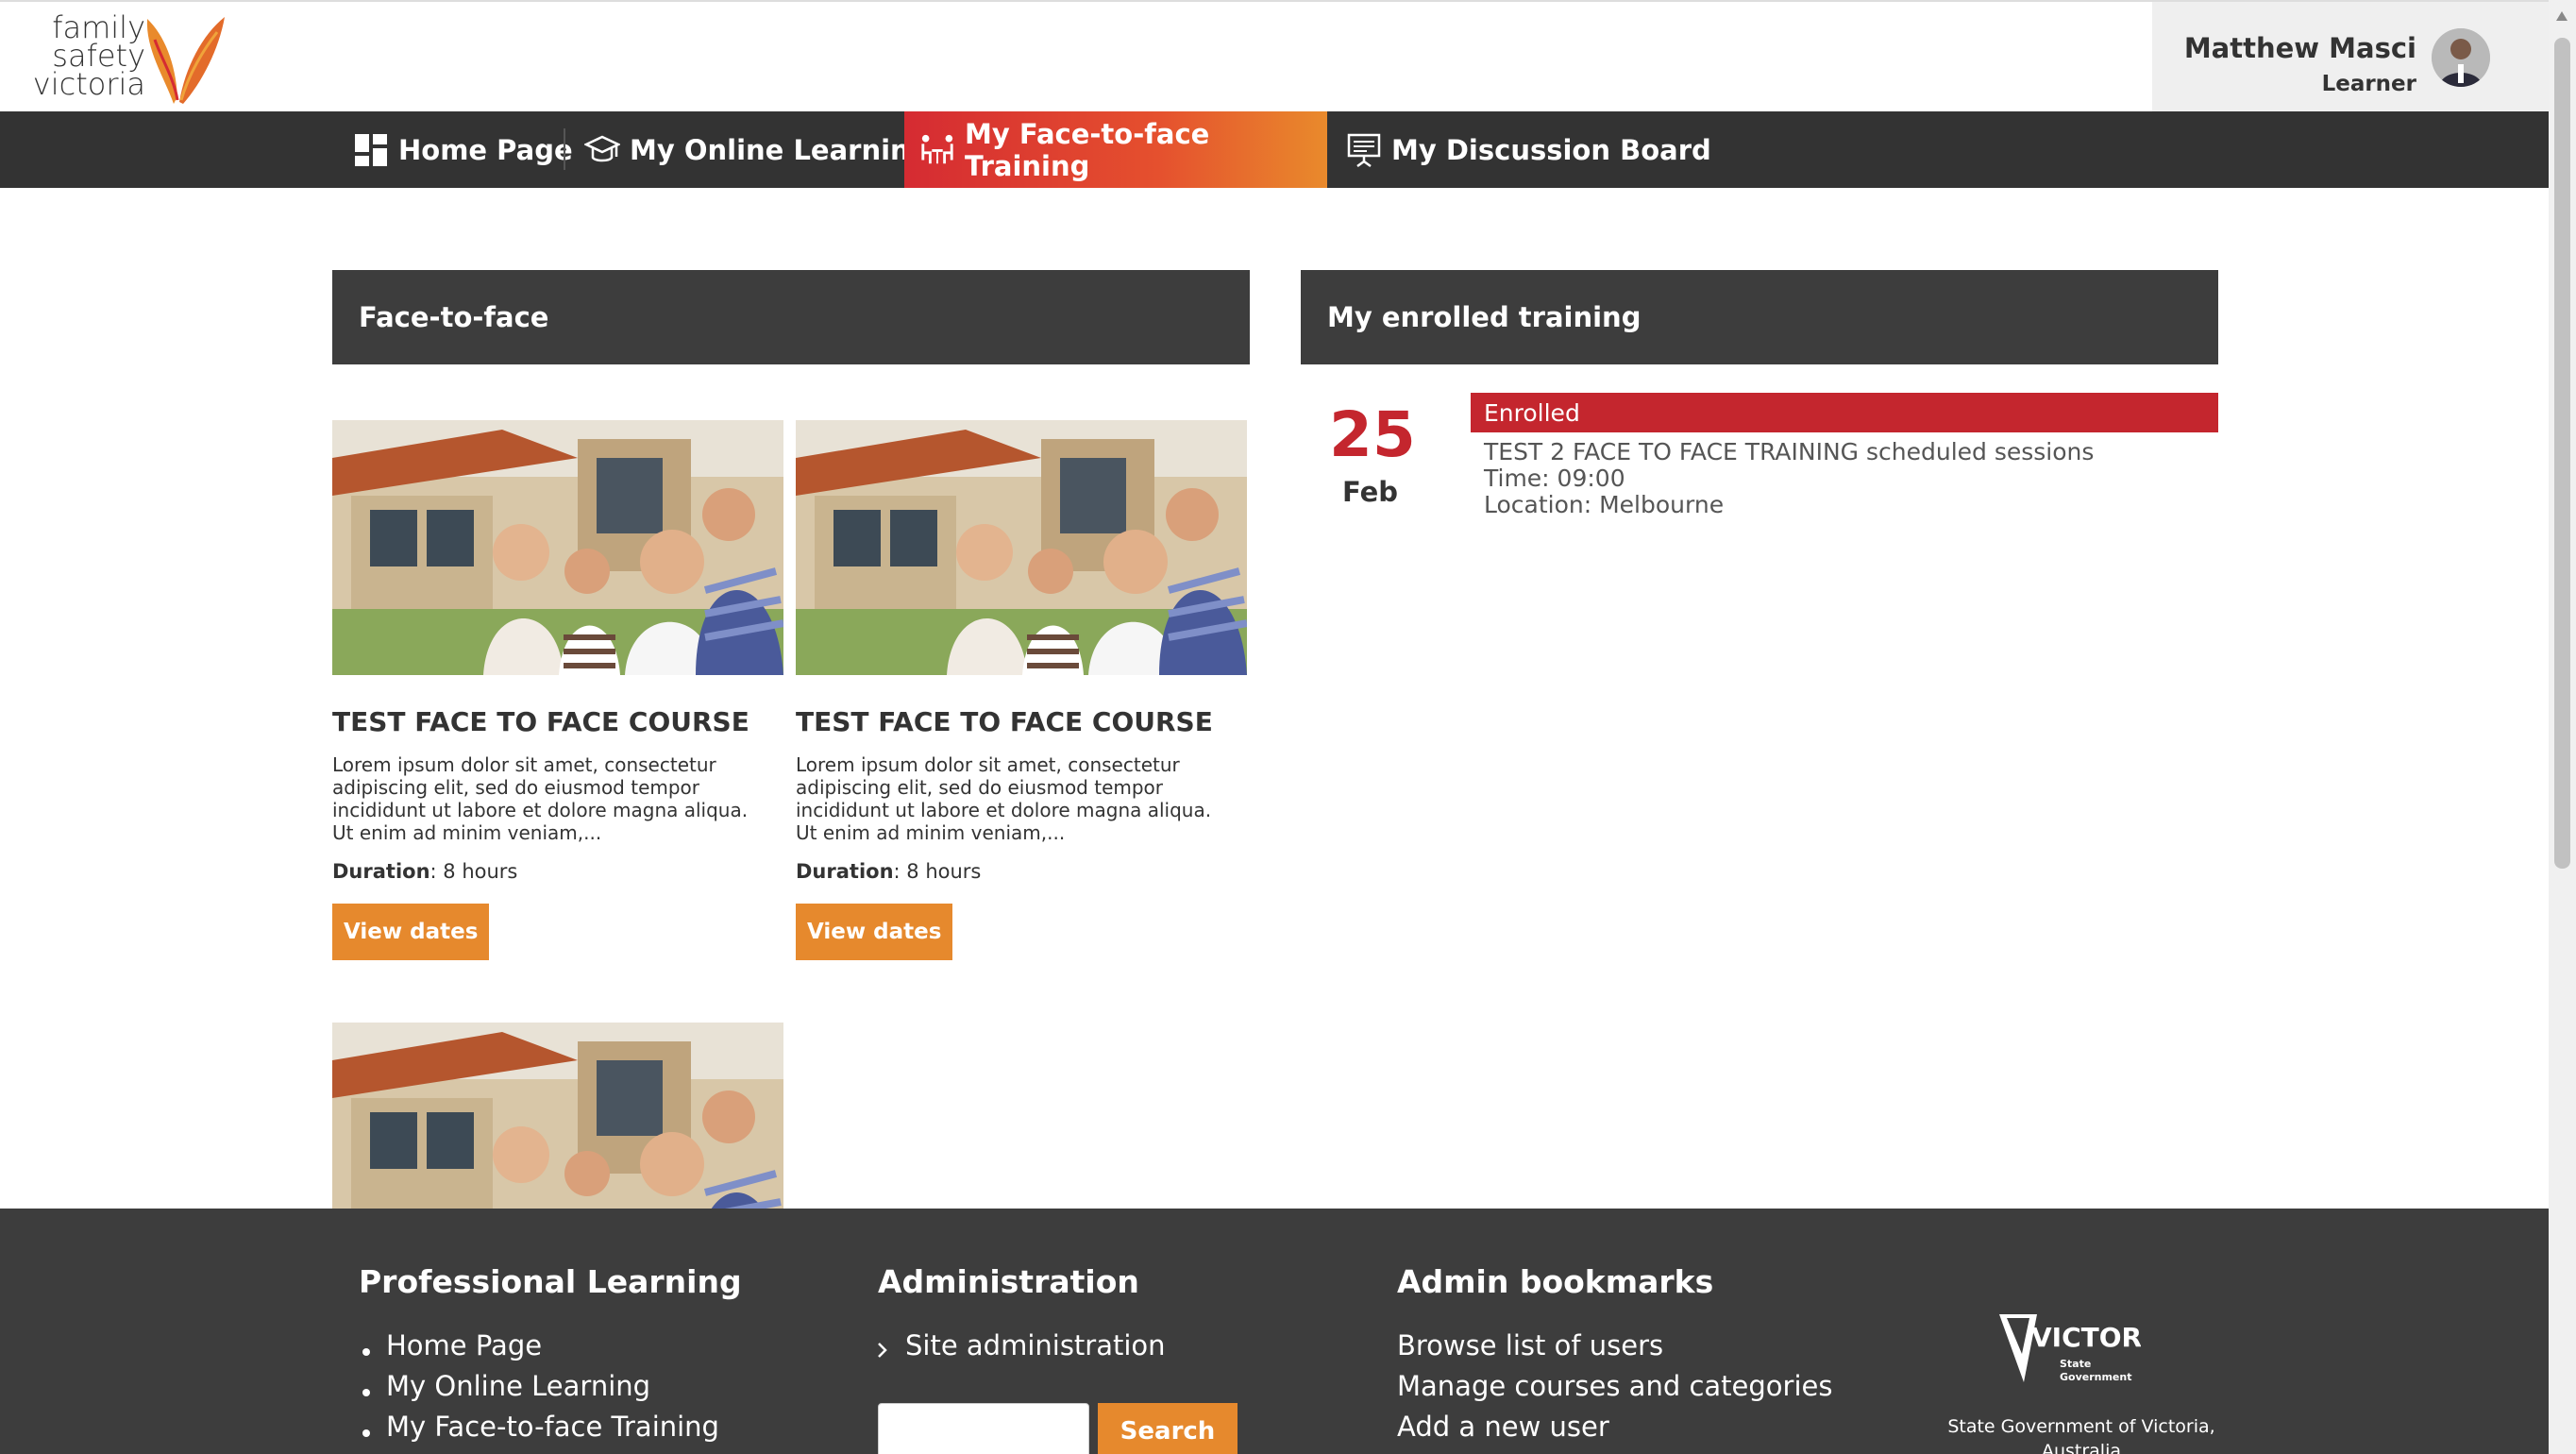  I want to click on face-to-face-heading: Face-to-face, so click(791, 317).